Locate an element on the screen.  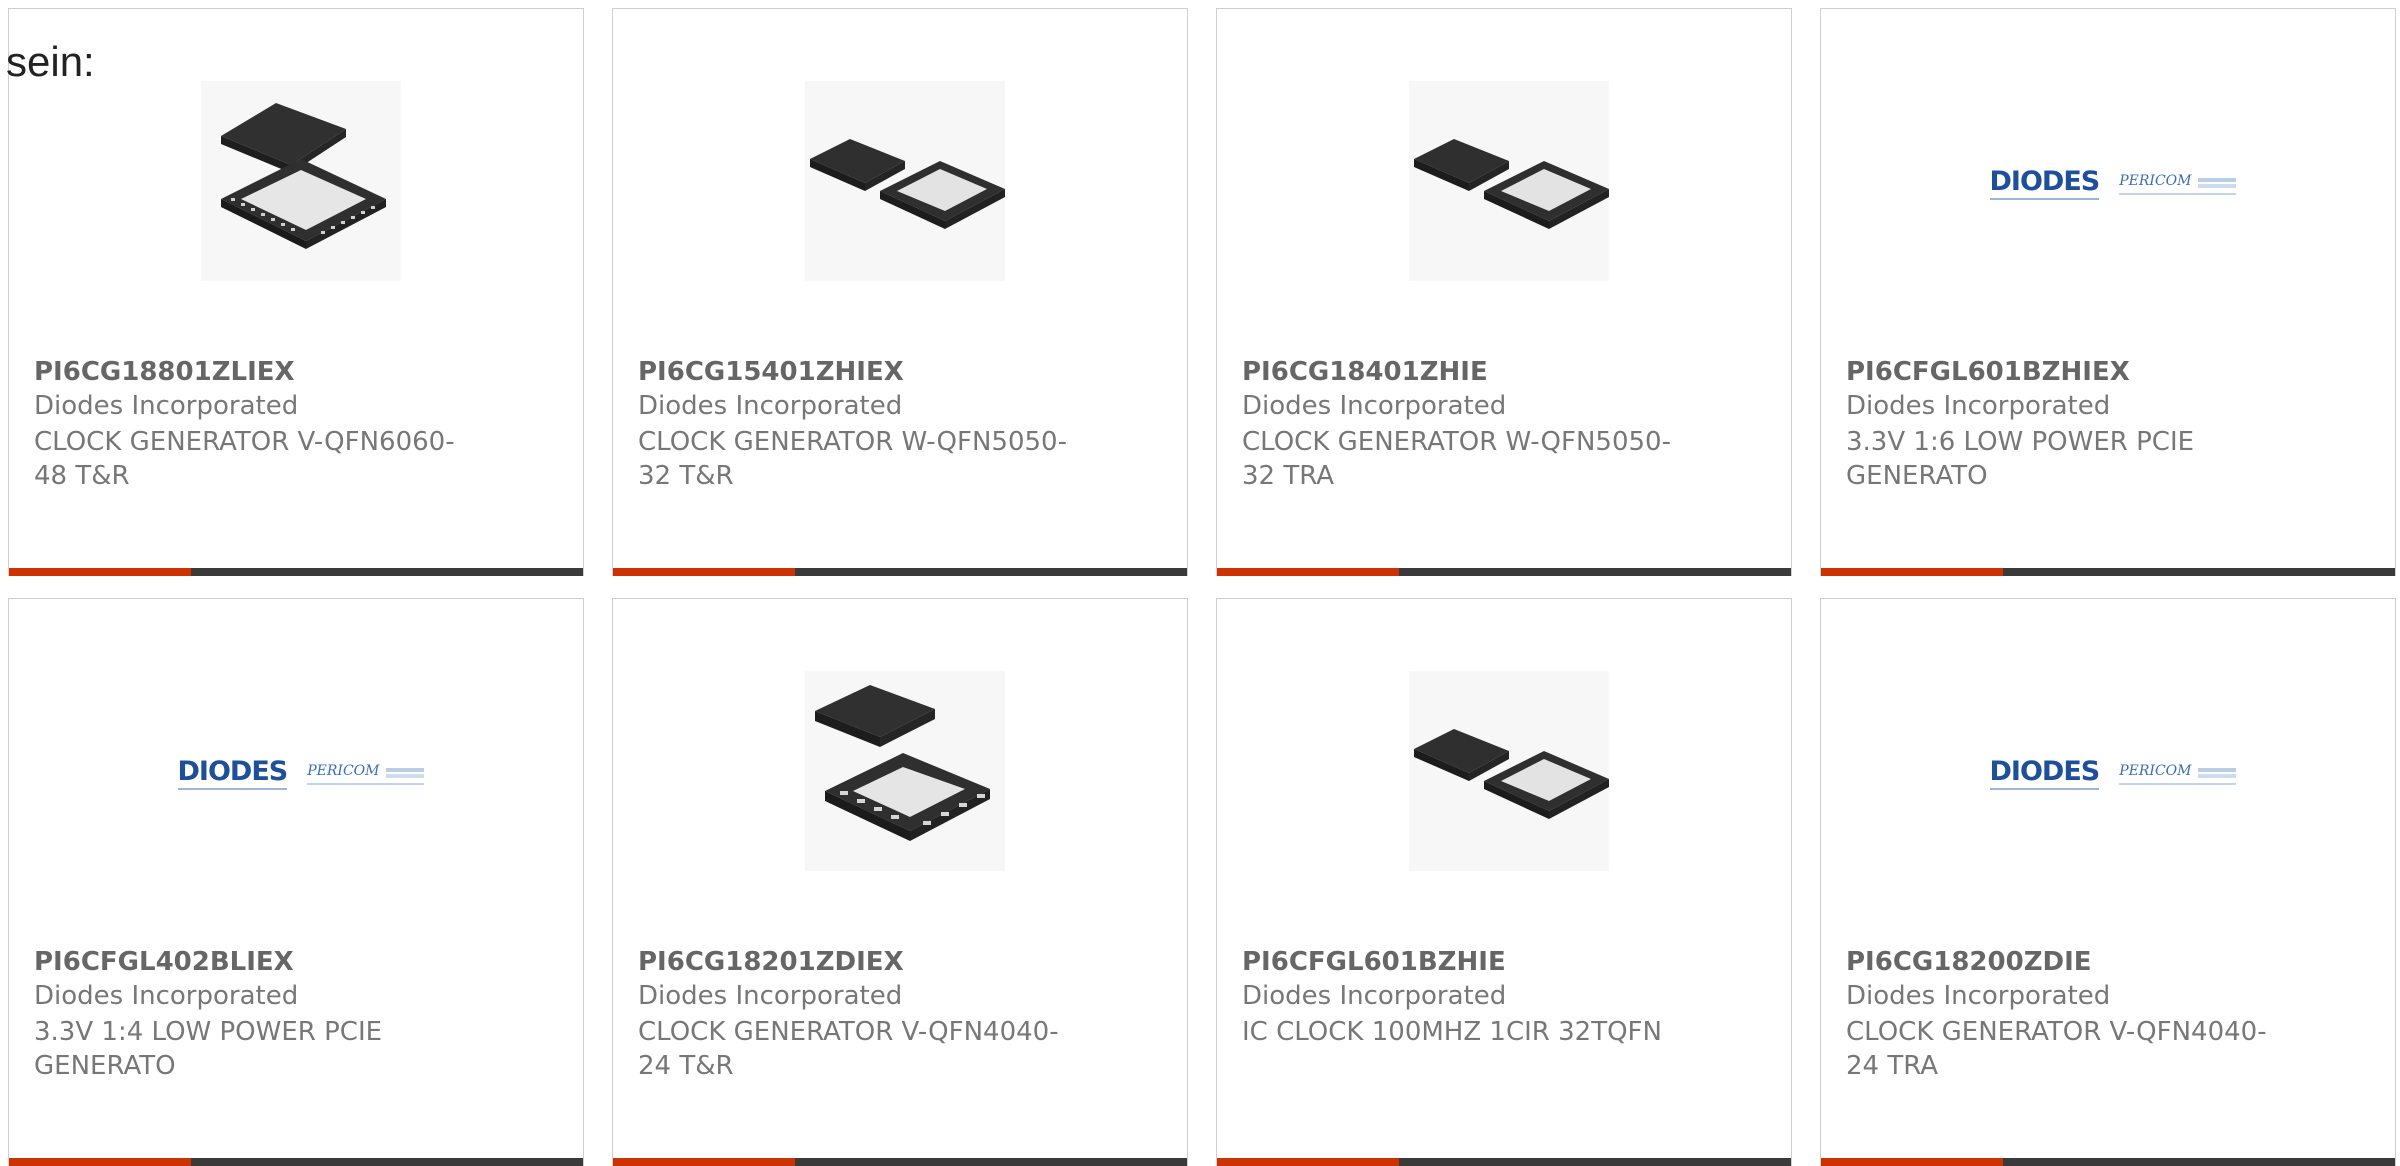
description: CLOCK GENERATOR W-QFN5050-32 T&R is located at coordinates (852, 459).